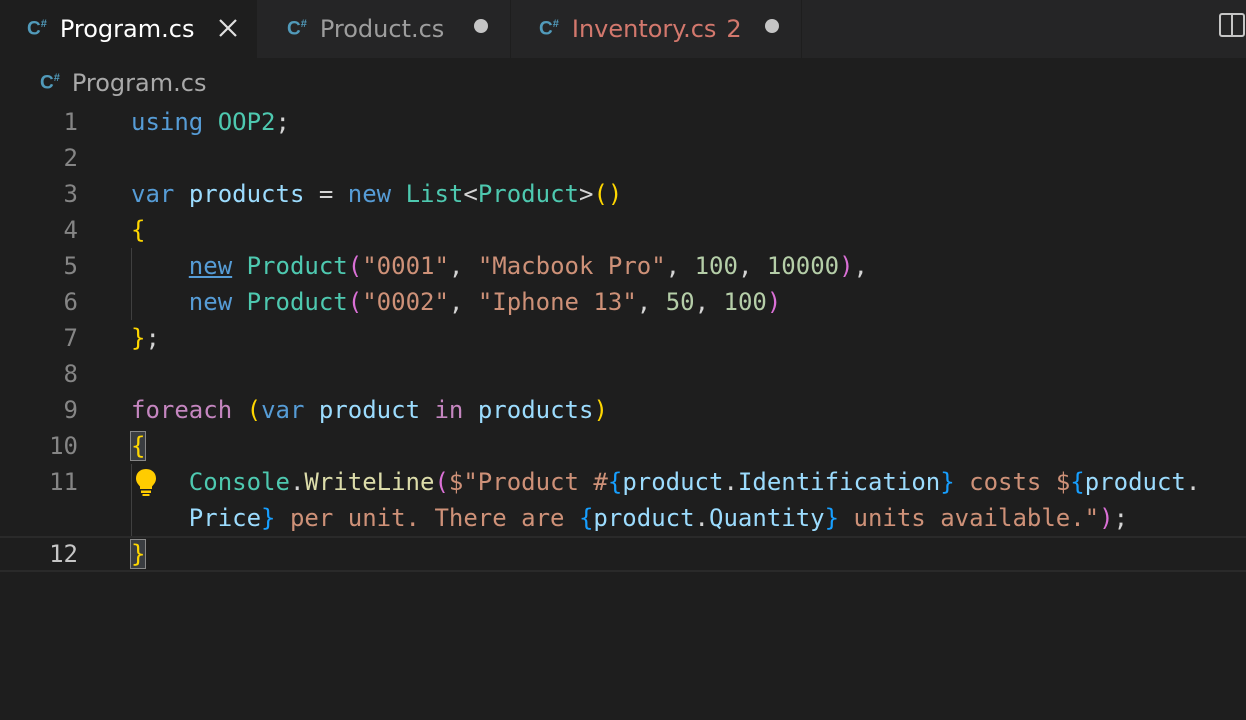 The width and height of the screenshot is (1246, 720). Describe the element at coordinates (246, 122) in the screenshot. I see `code-token: OOP2` at that location.